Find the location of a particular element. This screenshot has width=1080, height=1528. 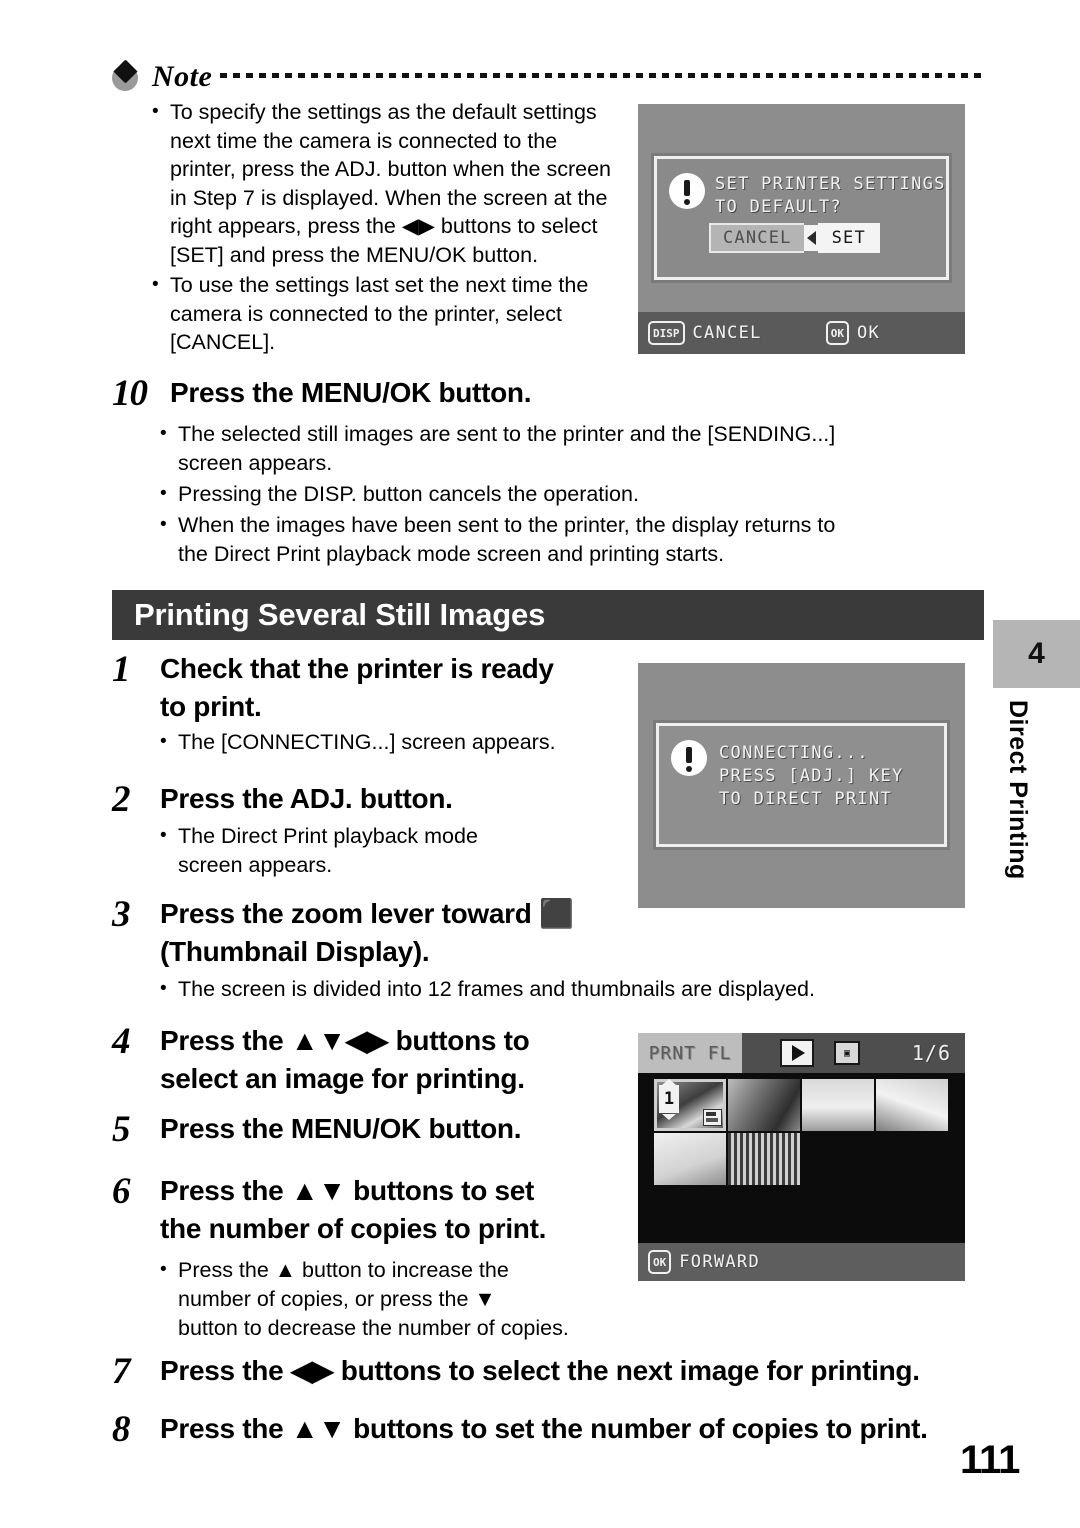

step-heading: Check that the printer is ready to print. is located at coordinates (357, 687).